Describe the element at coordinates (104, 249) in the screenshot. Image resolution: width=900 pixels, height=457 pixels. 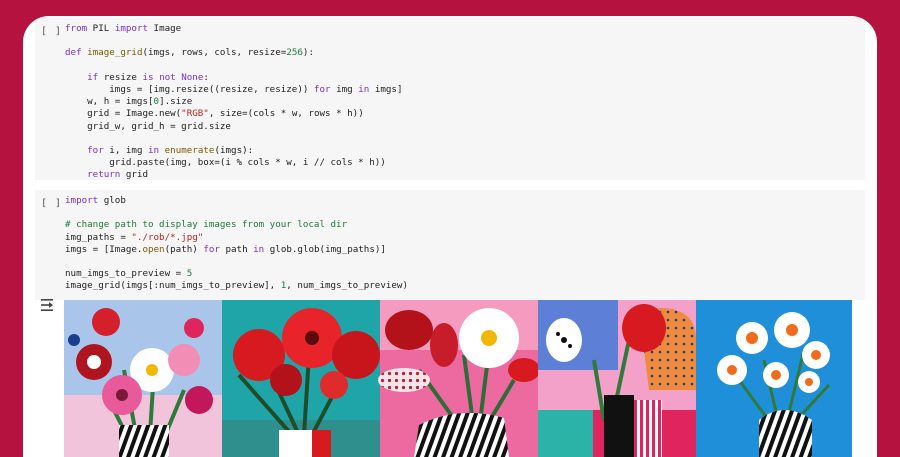
I see `code-token: imgs = [Image.` at that location.